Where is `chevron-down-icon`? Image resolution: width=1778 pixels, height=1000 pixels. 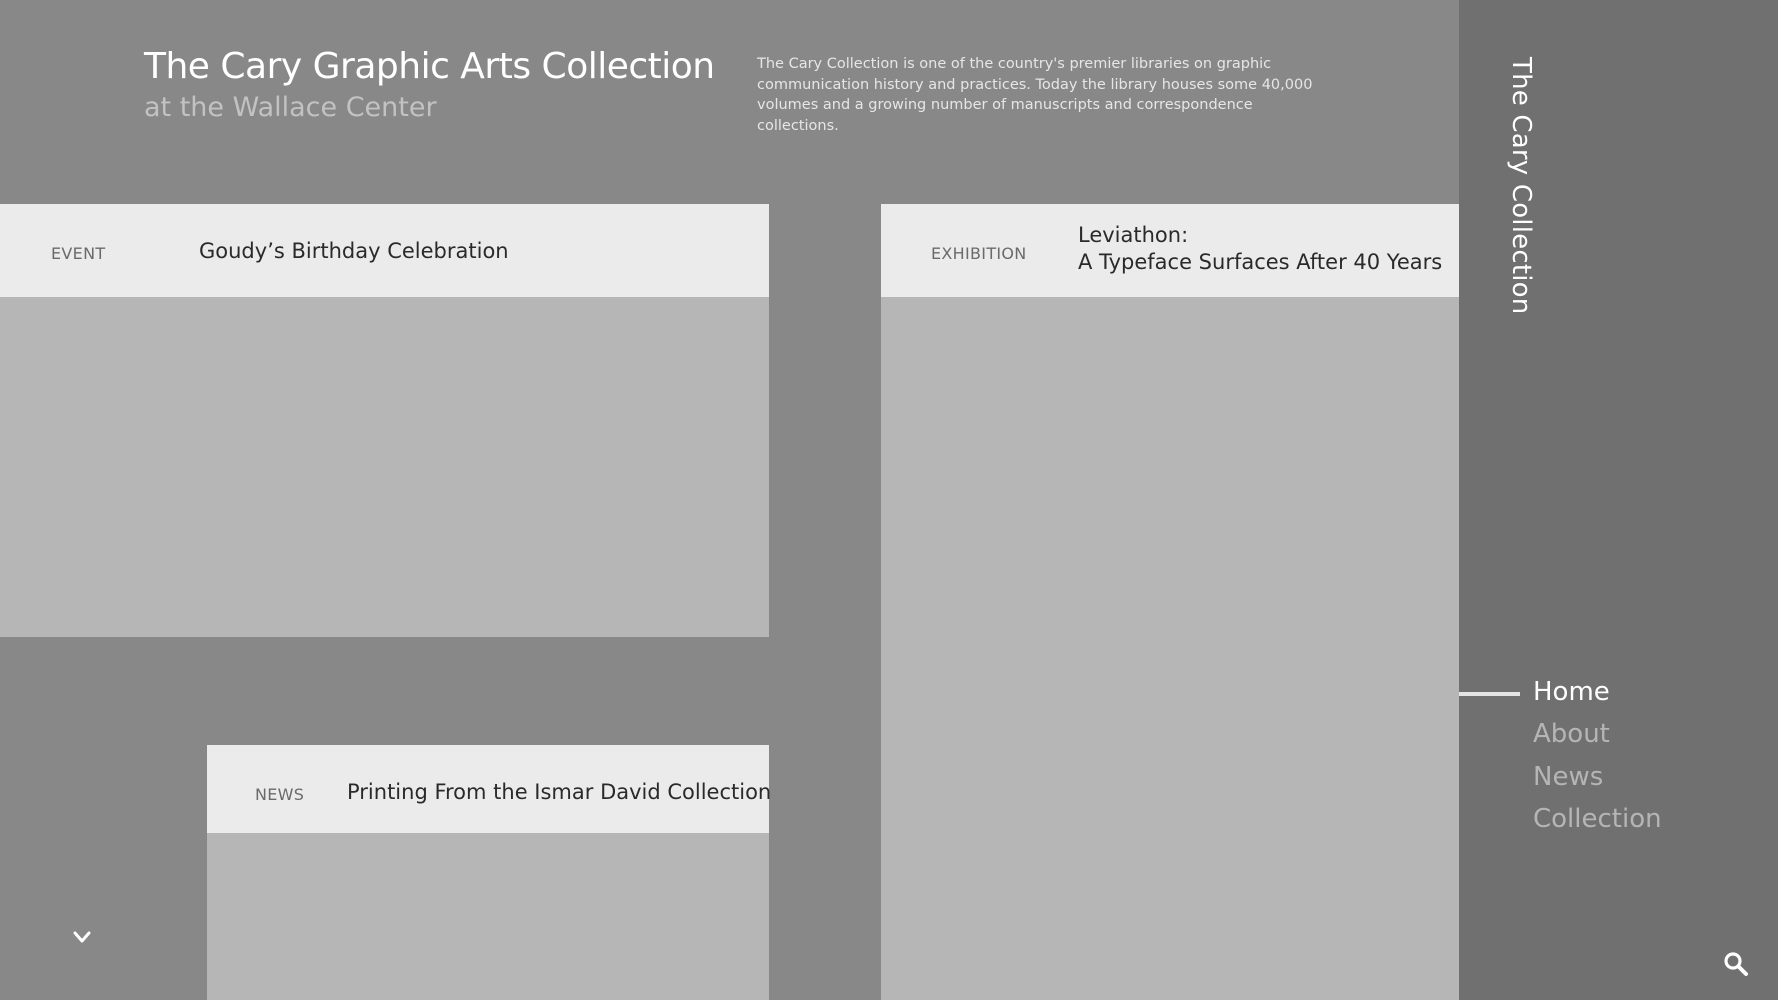
chevron-down-icon is located at coordinates (82, 937).